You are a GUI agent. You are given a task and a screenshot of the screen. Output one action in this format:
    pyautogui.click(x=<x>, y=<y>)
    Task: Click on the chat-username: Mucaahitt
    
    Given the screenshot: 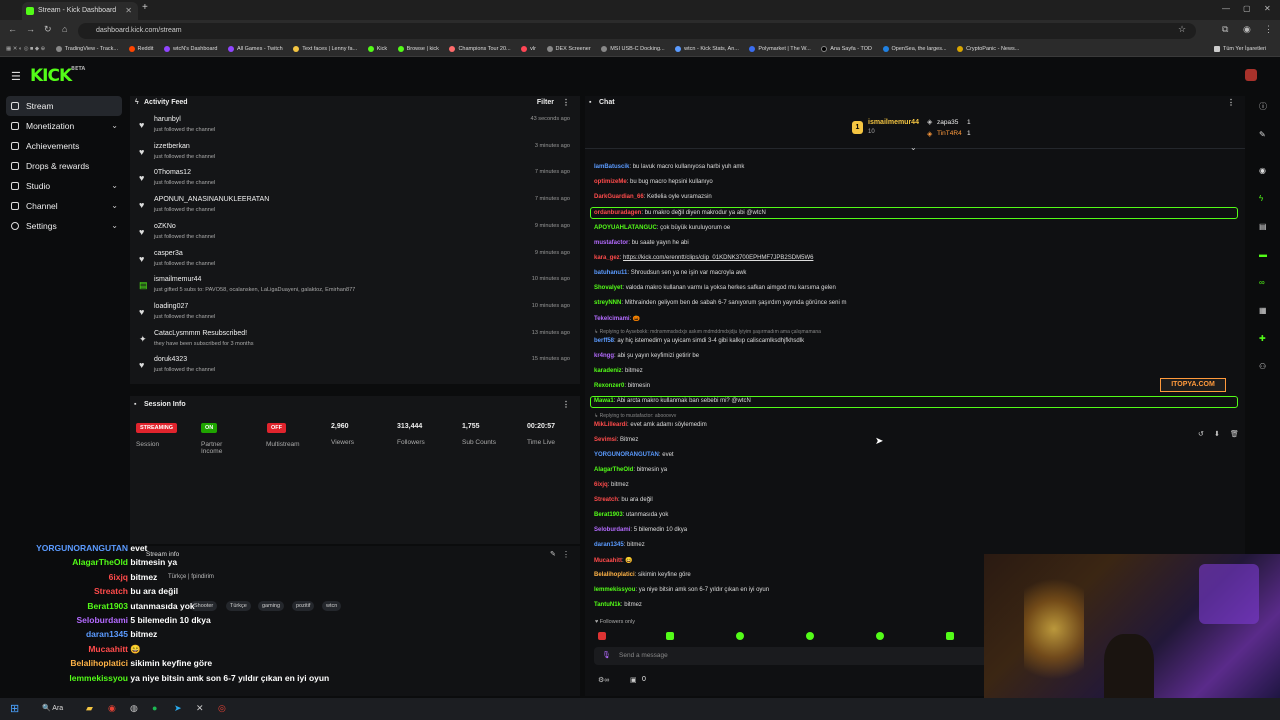 What is the action you would take?
    pyautogui.click(x=608, y=561)
    